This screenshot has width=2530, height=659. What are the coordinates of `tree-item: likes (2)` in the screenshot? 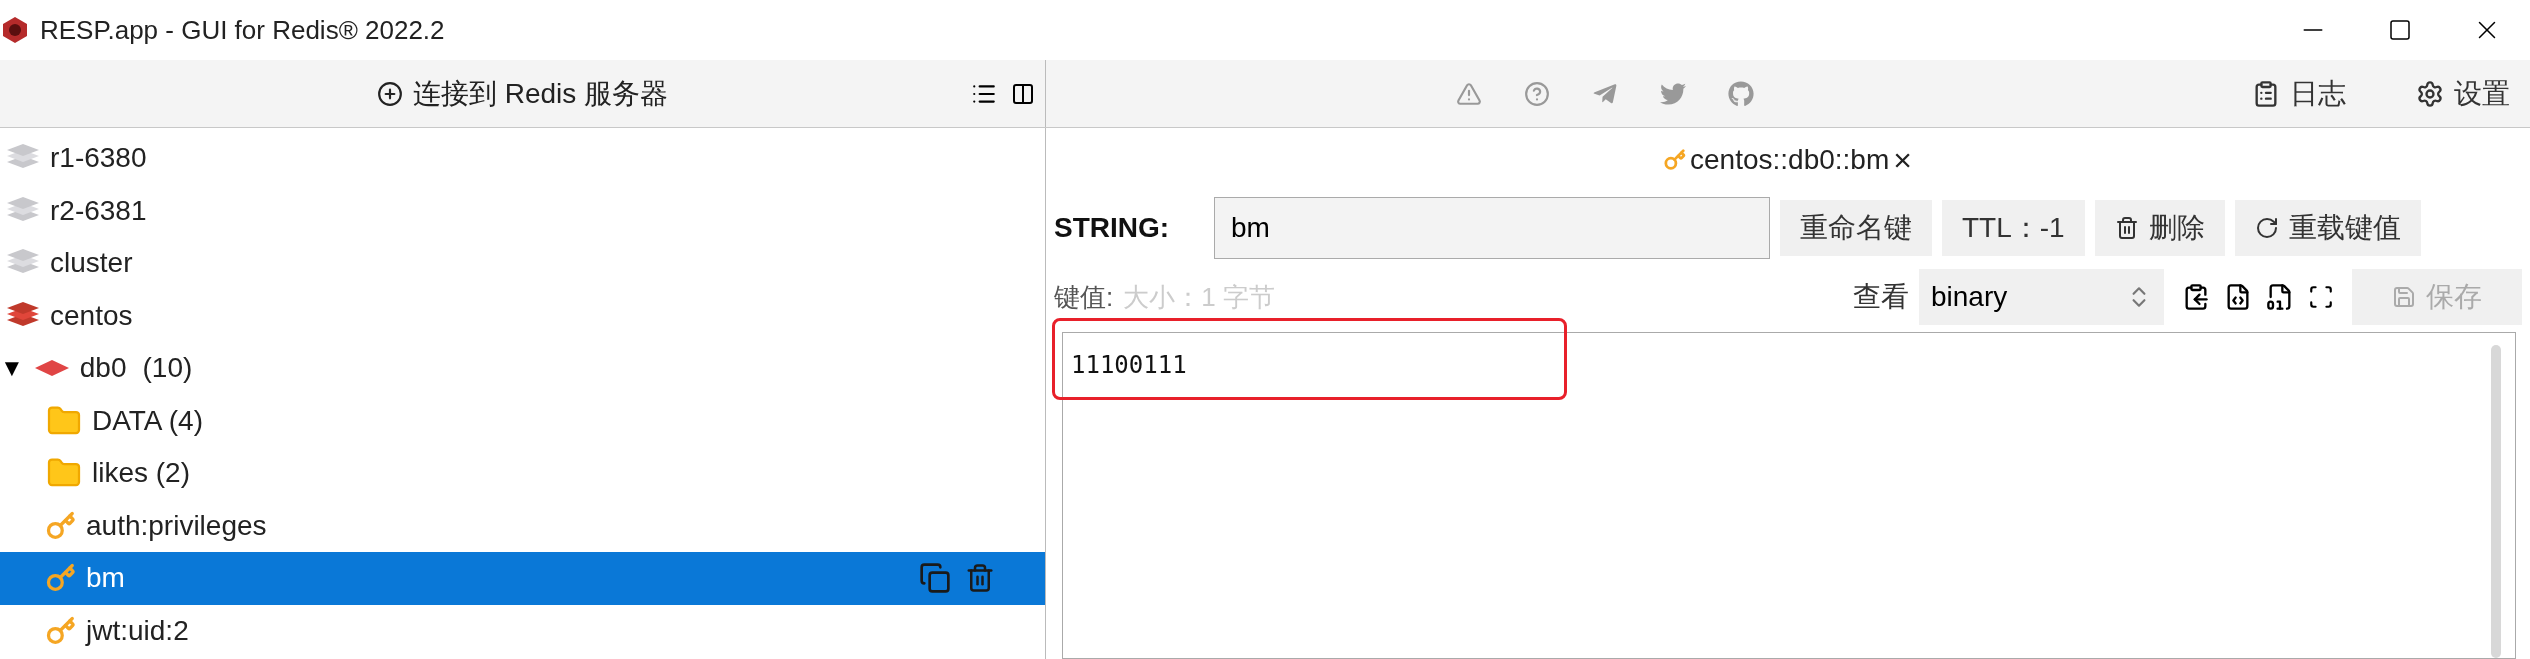 It's located at (522, 473).